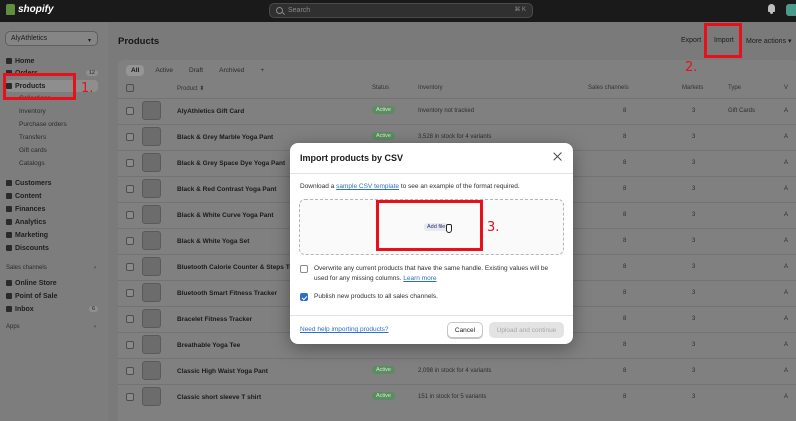 This screenshot has width=796, height=421. Describe the element at coordinates (465, 330) in the screenshot. I see `cancel-button: Cancel` at that location.